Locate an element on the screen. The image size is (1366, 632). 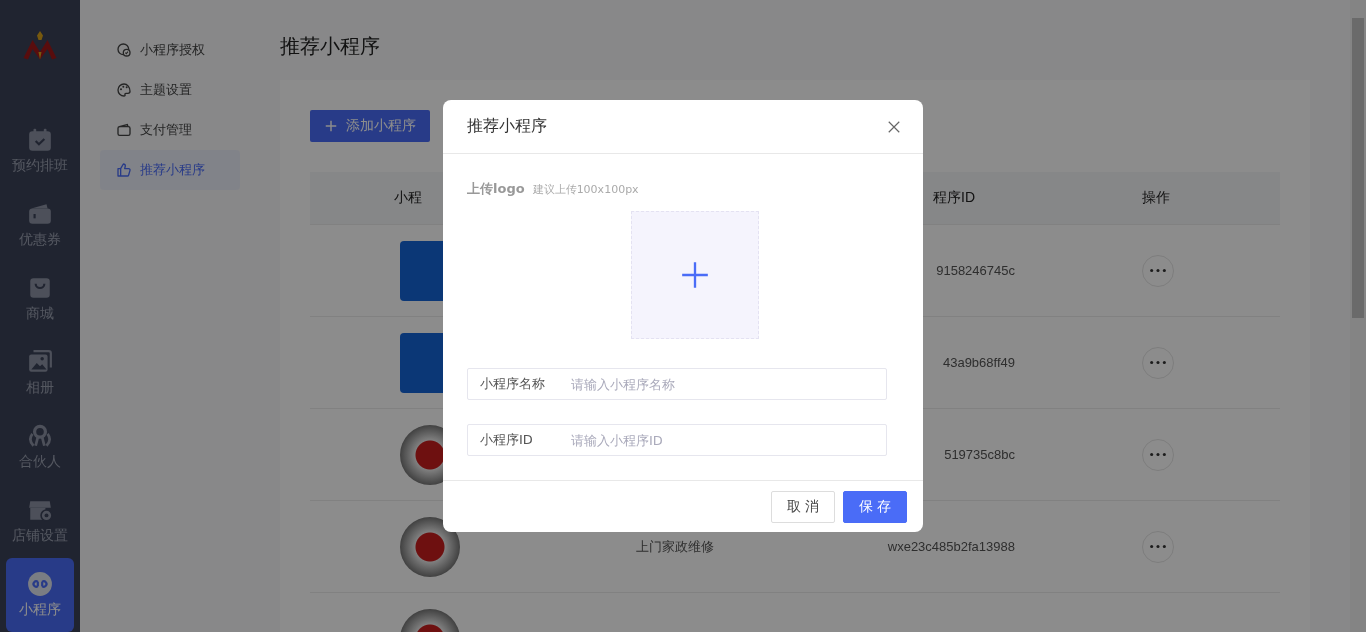
image-icon is located at coordinates (40, 362).